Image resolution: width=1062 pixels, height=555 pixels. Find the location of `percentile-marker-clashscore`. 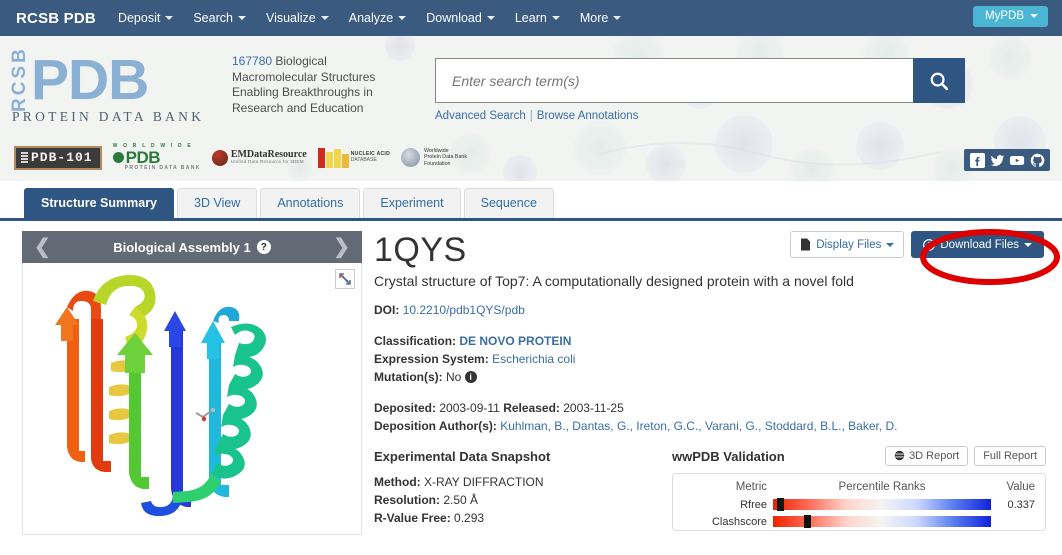

percentile-marker-clashscore is located at coordinates (807, 521).